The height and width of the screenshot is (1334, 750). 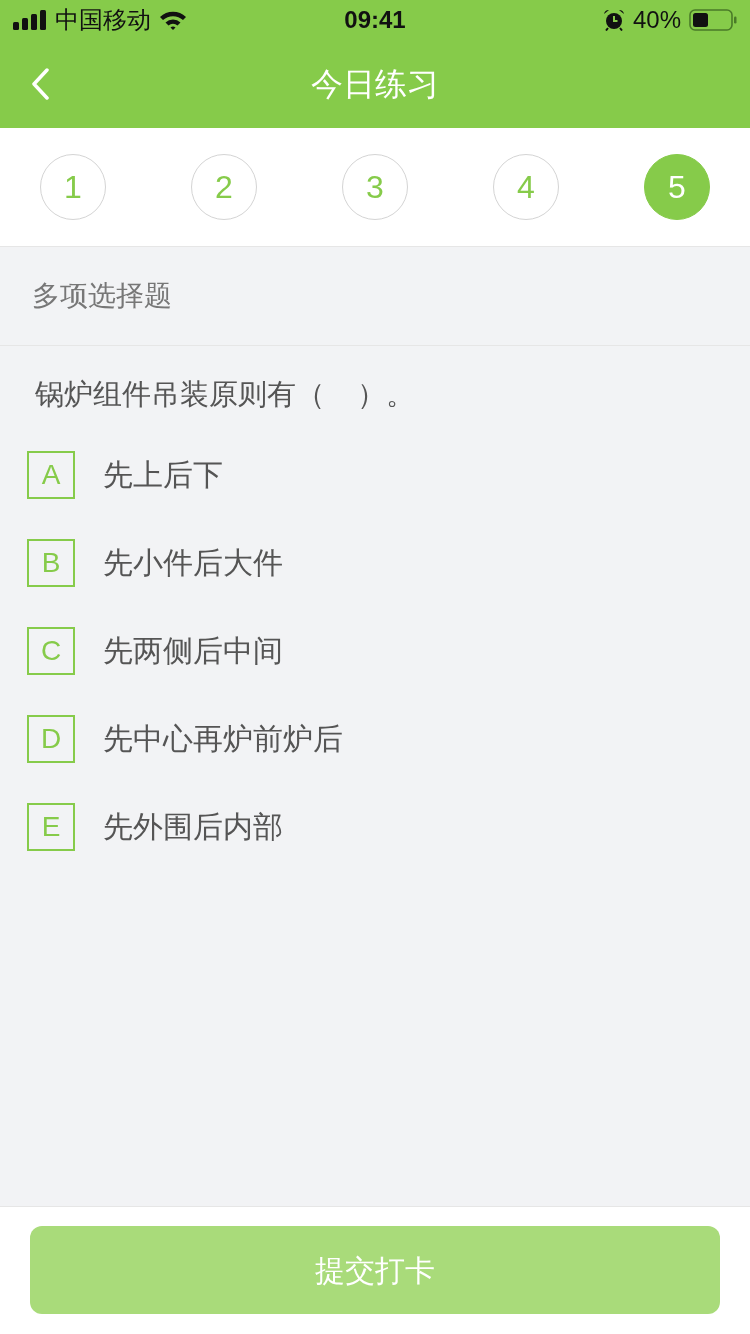 I want to click on signal-icon, so click(x=30, y=20).